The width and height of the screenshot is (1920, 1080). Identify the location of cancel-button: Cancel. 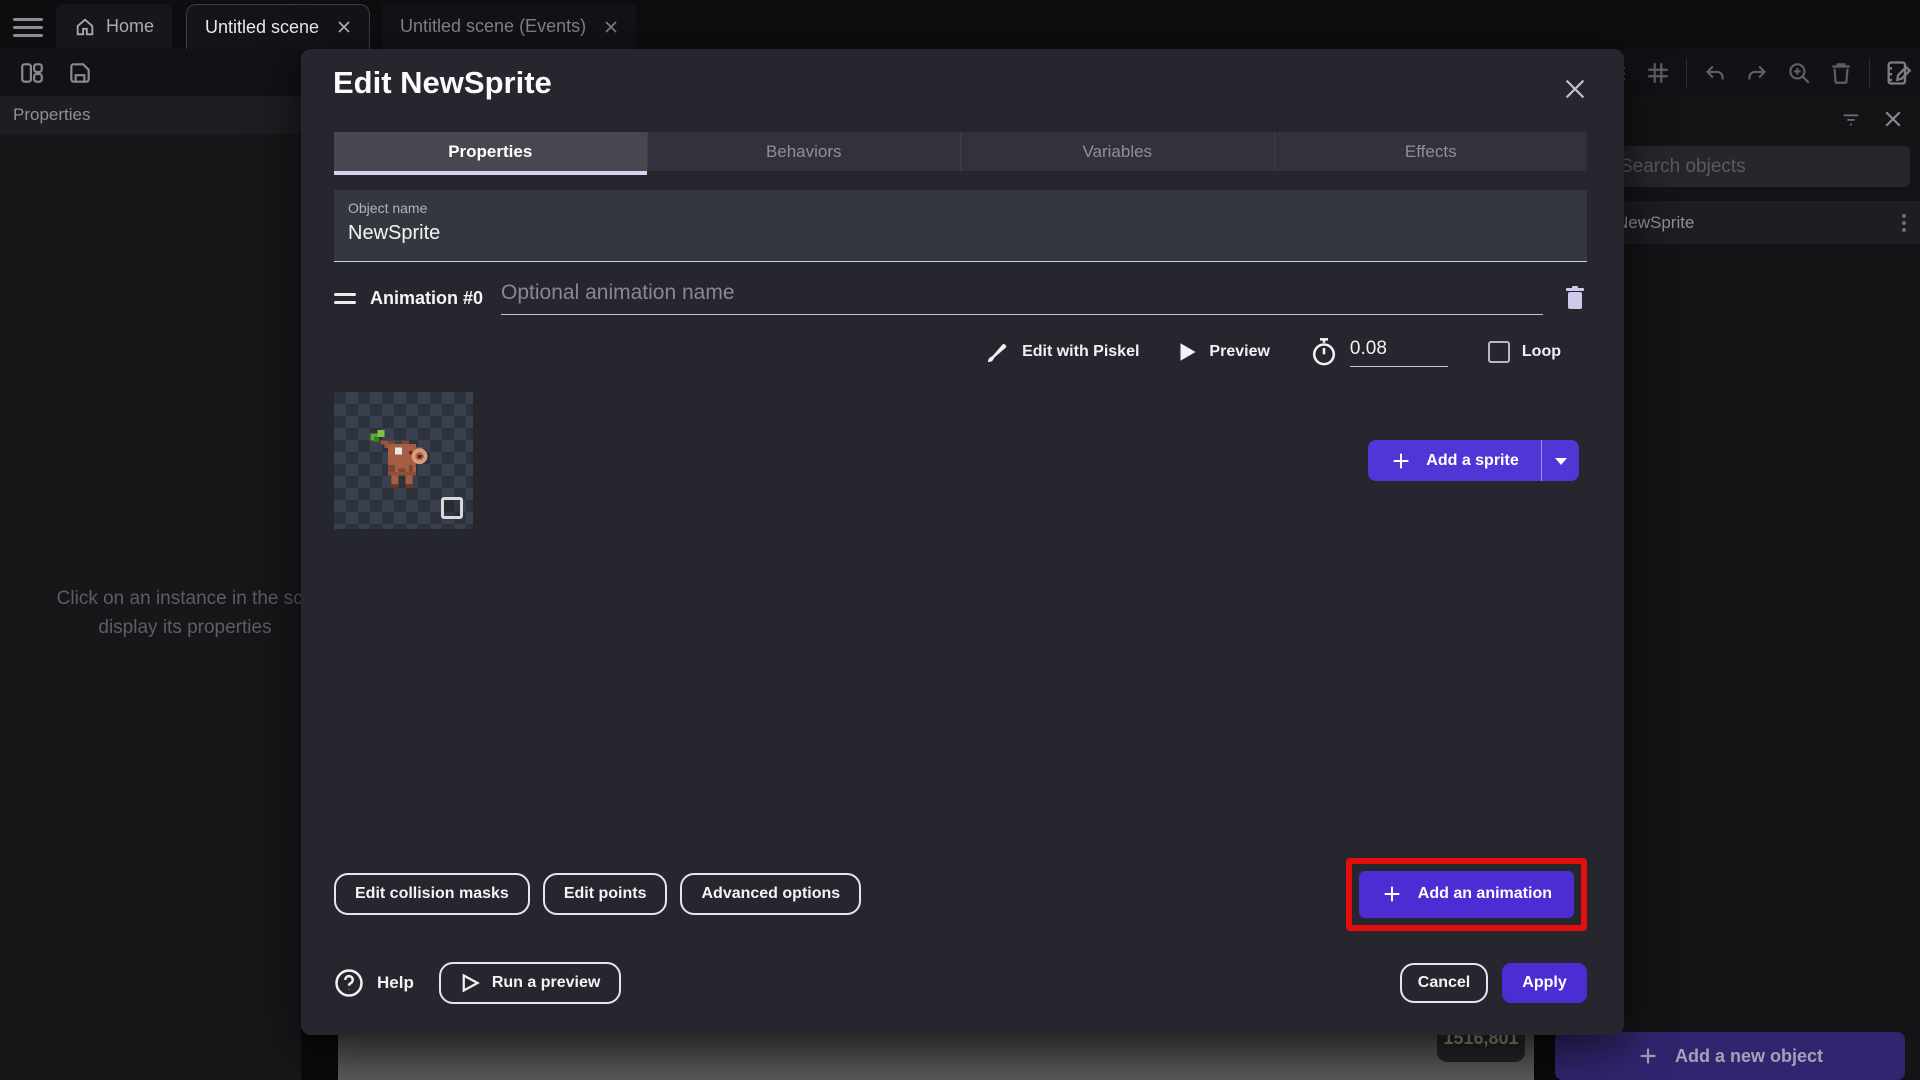
(1444, 983).